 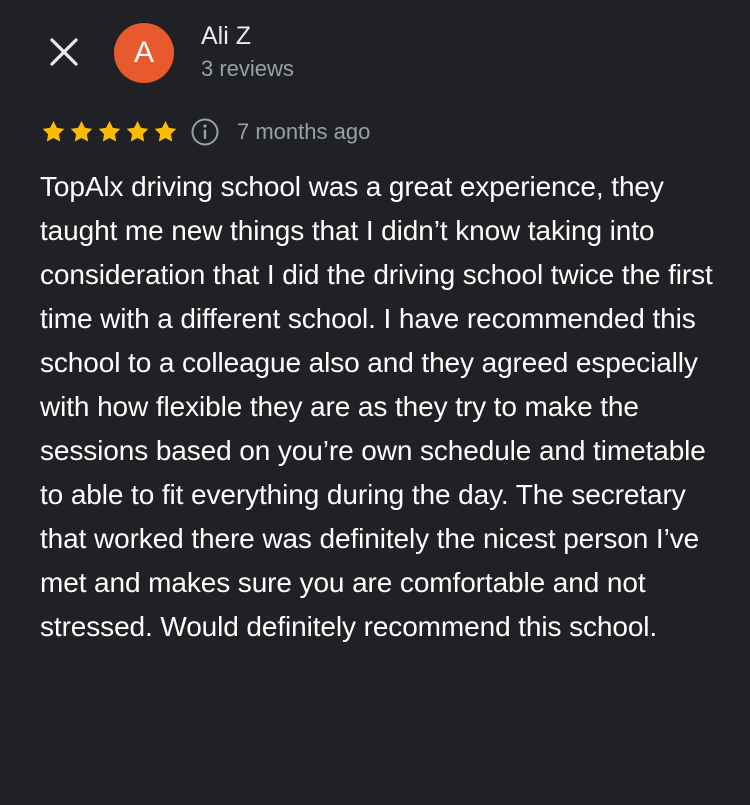 I want to click on star-rating, so click(x=110, y=132).